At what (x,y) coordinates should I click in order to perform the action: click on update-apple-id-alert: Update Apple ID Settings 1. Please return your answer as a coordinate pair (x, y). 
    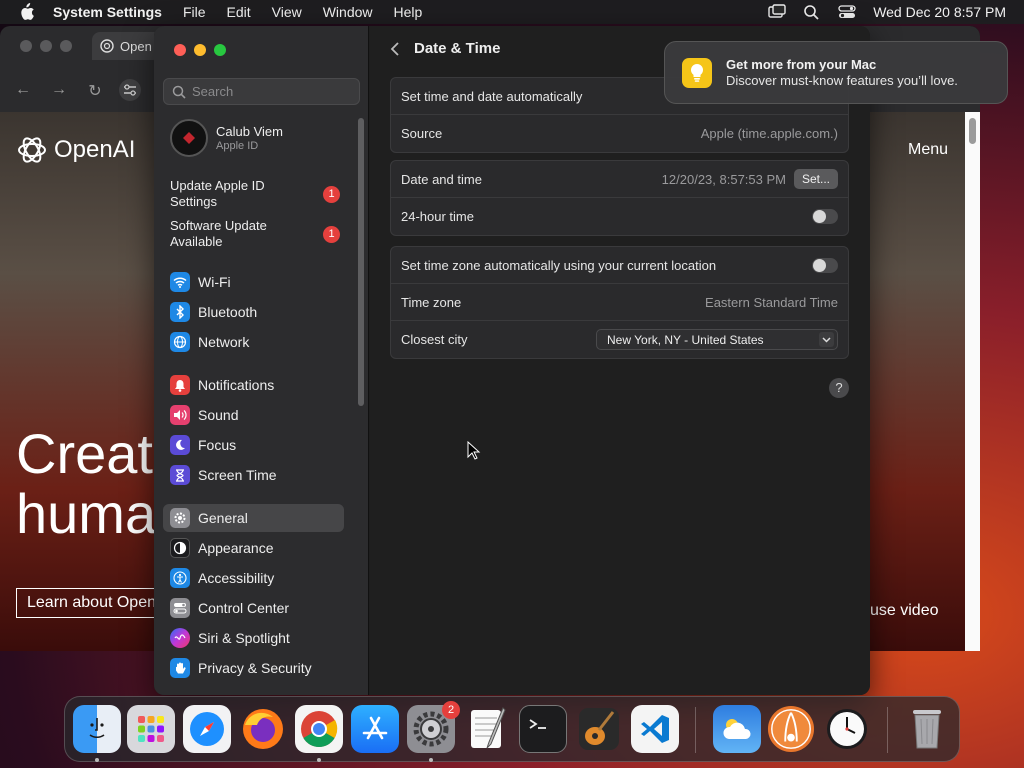
    Looking at the image, I should click on (255, 194).